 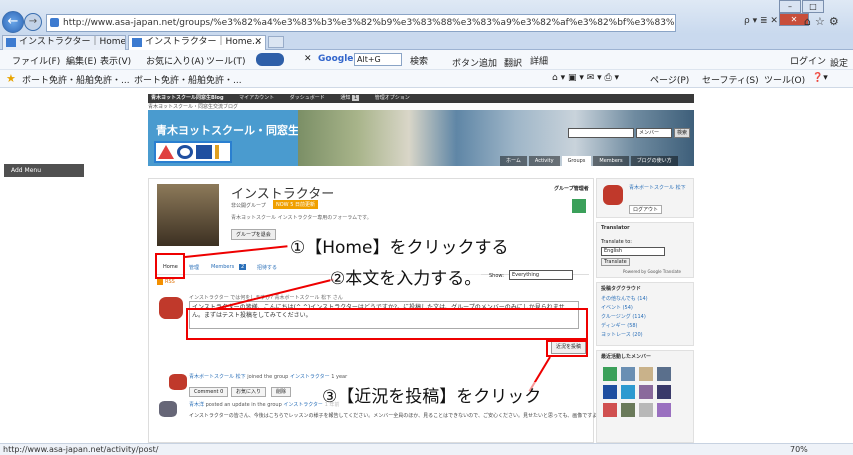 What do you see at coordinates (645, 298) in the screenshot?
I see `tag-item: その他なんでも (14)` at bounding box center [645, 298].